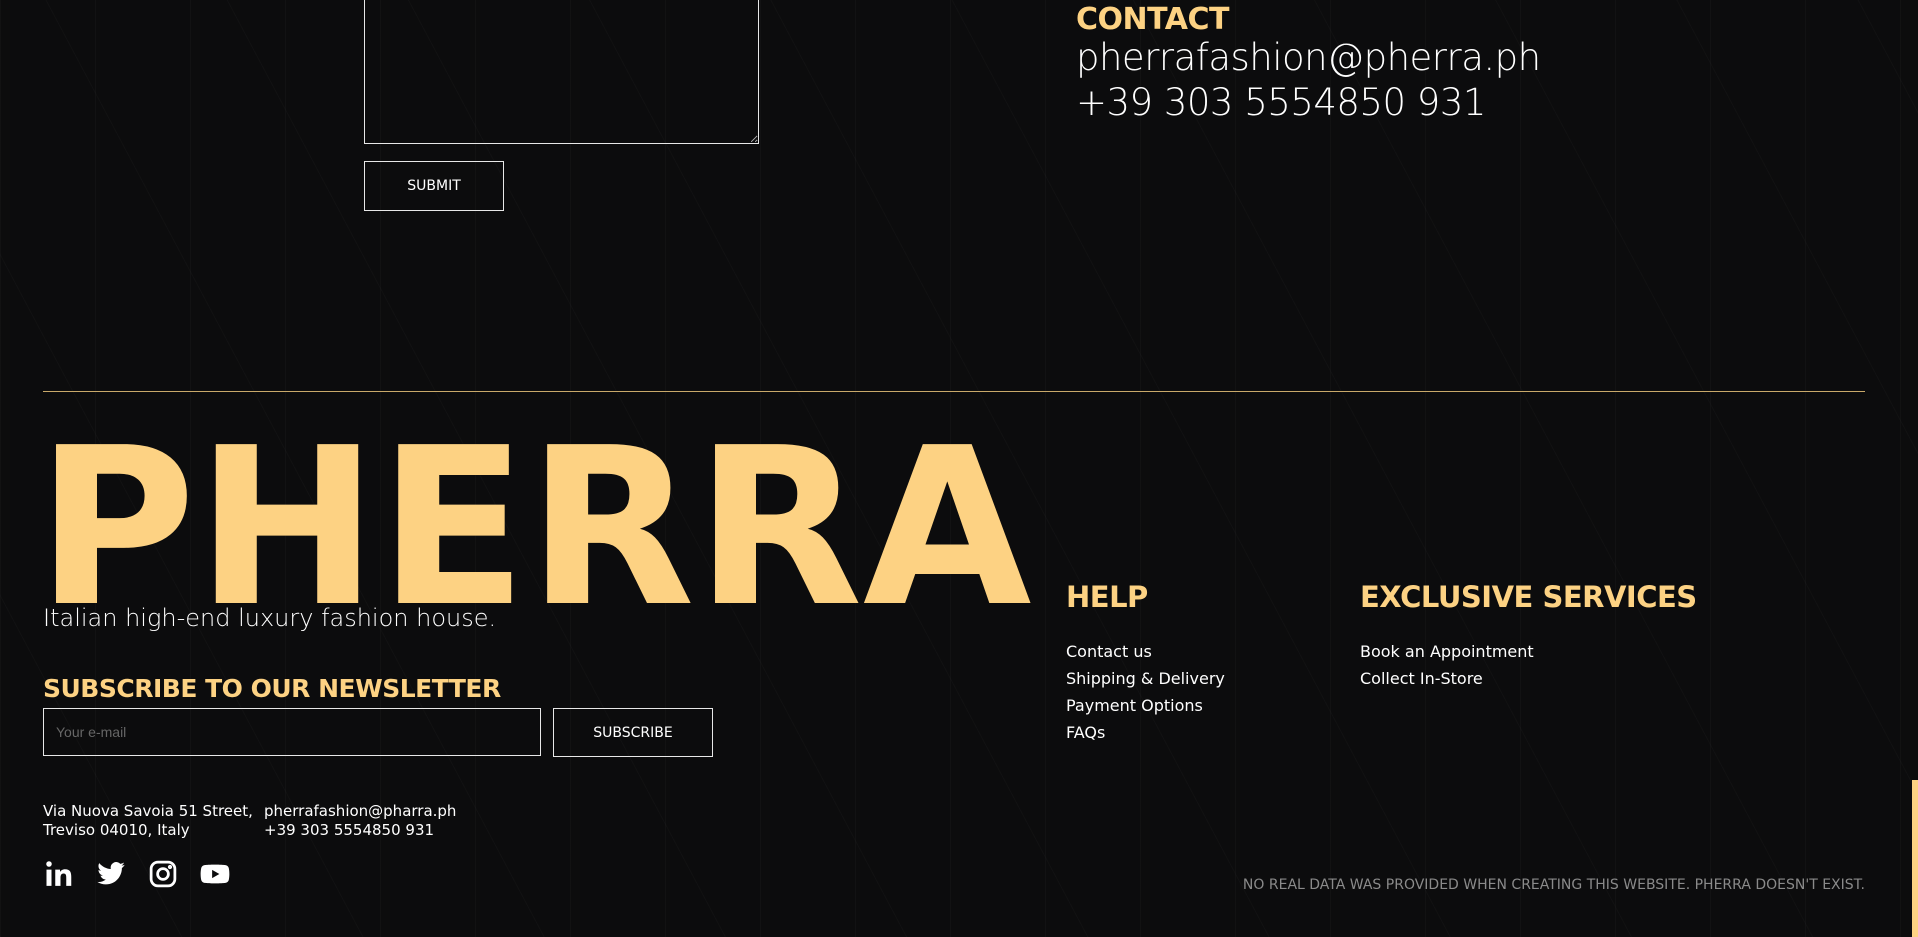 The image size is (1918, 937). I want to click on submit-button: SUBMIT, so click(434, 186).